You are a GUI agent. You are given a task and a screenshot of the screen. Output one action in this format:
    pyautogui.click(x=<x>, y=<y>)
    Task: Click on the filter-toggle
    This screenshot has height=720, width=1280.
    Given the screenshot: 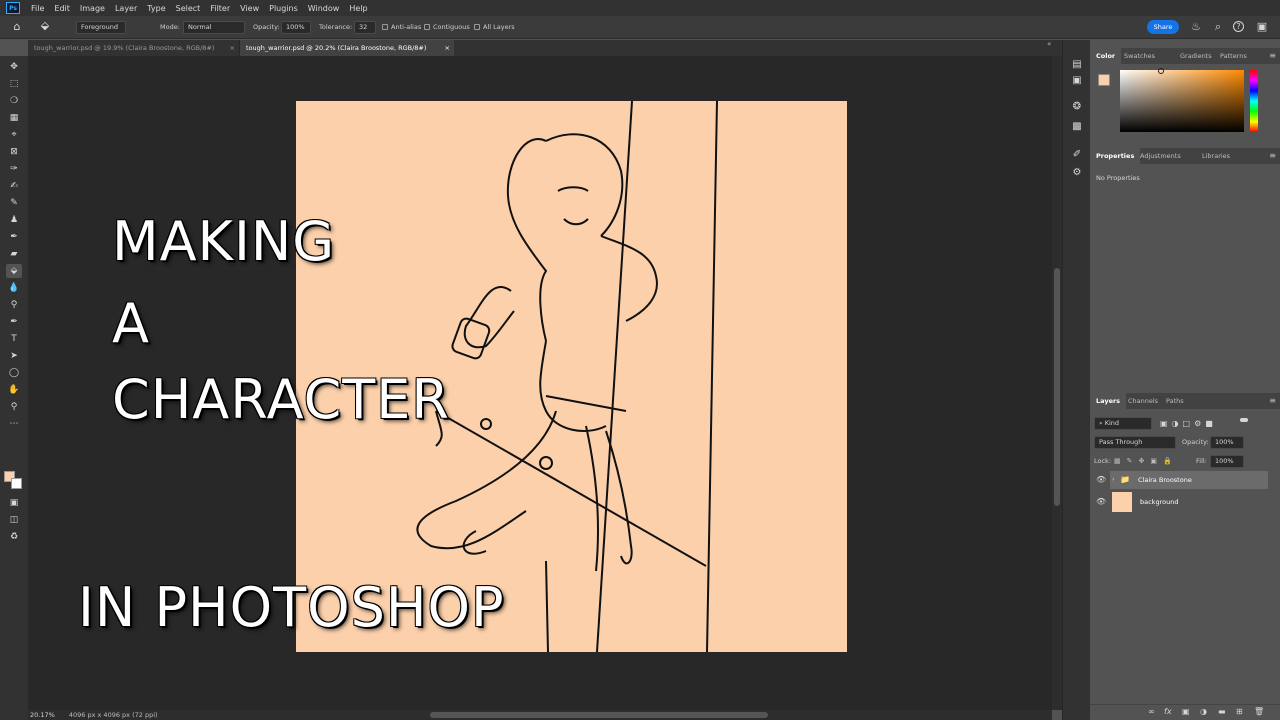 What is the action you would take?
    pyautogui.click(x=1244, y=420)
    